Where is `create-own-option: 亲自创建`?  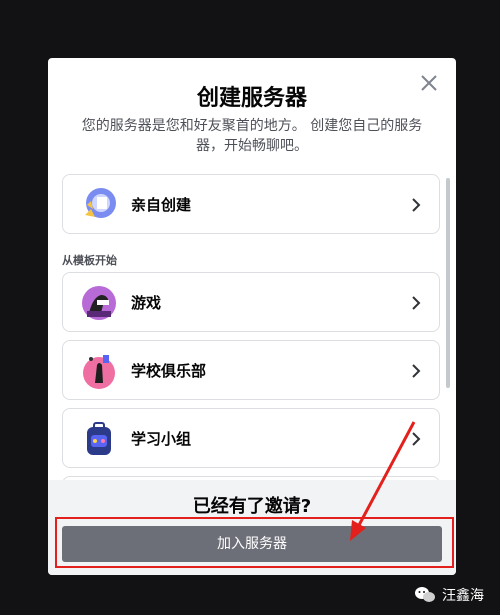
create-own-option: 亲自创建 is located at coordinates (251, 204).